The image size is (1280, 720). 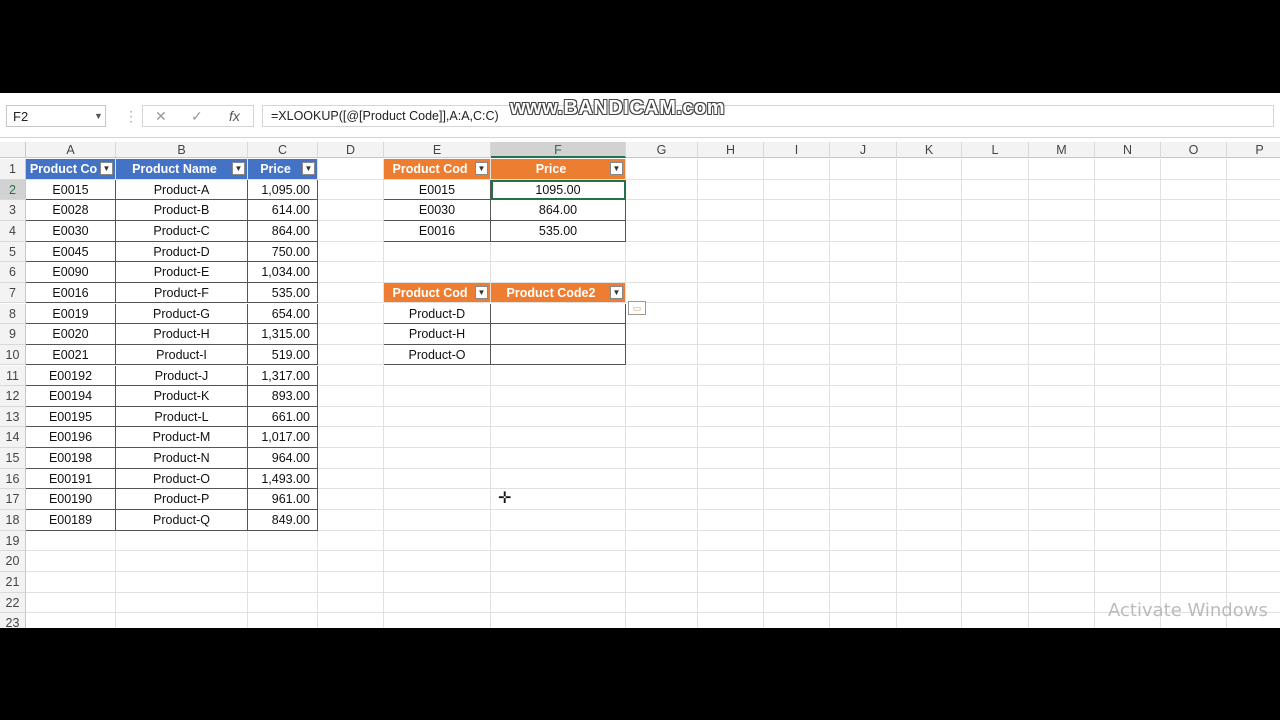 What do you see at coordinates (13, 252) in the screenshot?
I see `row-header-5: 5` at bounding box center [13, 252].